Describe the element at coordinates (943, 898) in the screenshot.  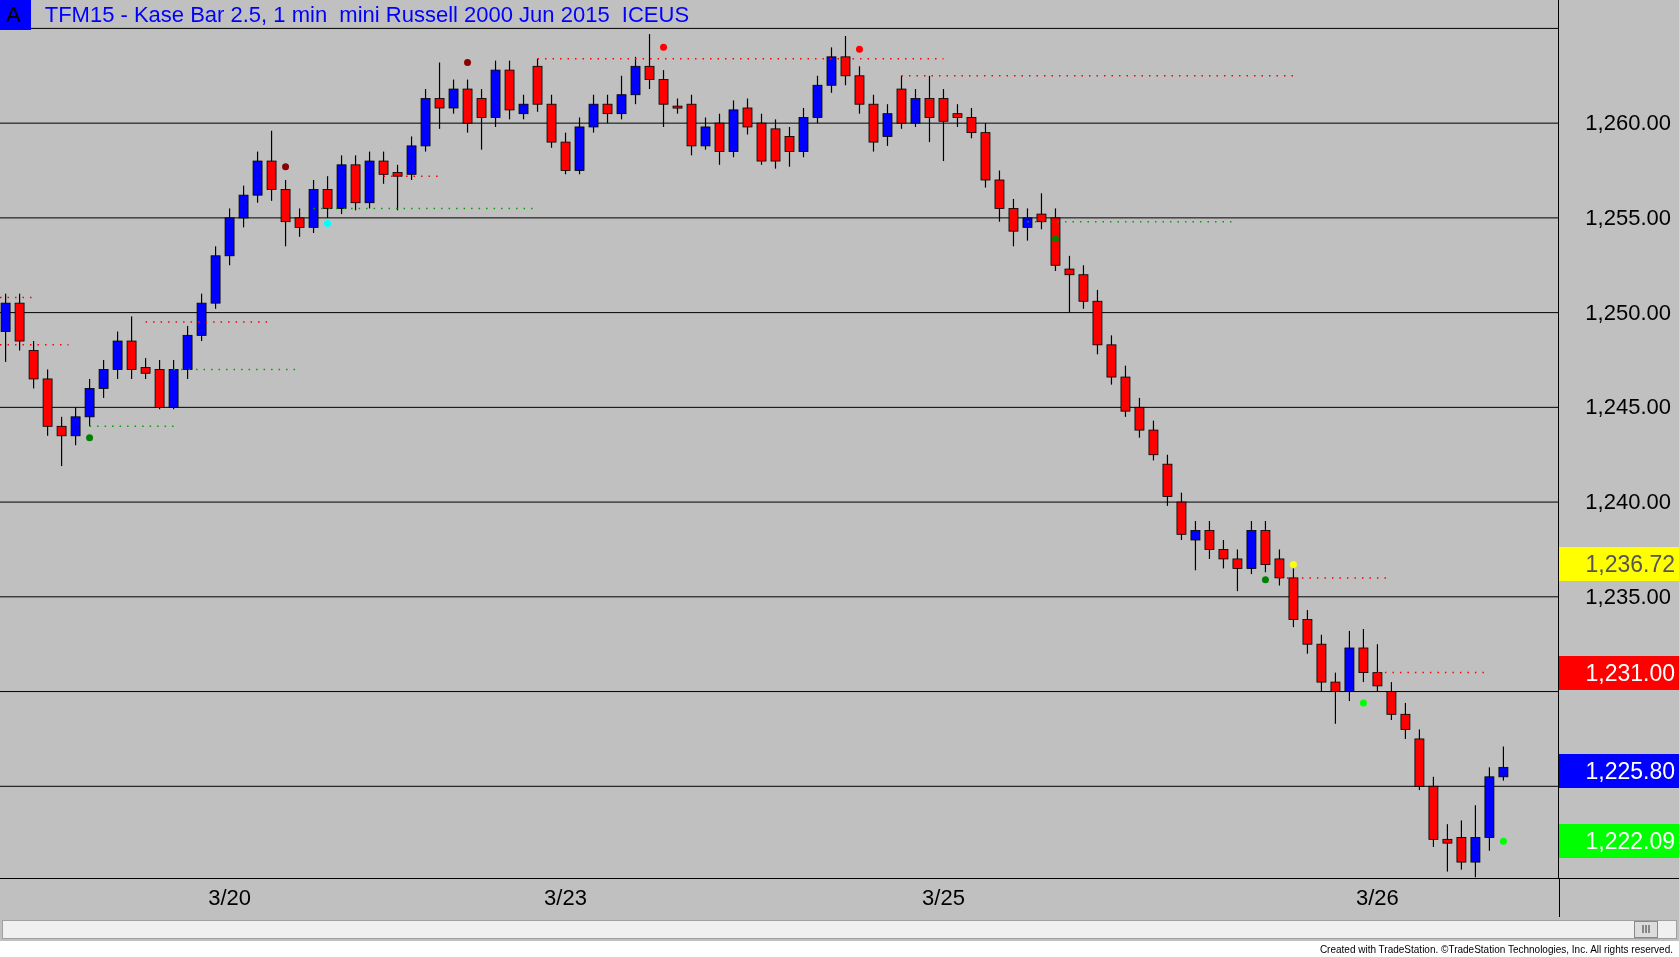
I see `axis-label: 3/25` at that location.